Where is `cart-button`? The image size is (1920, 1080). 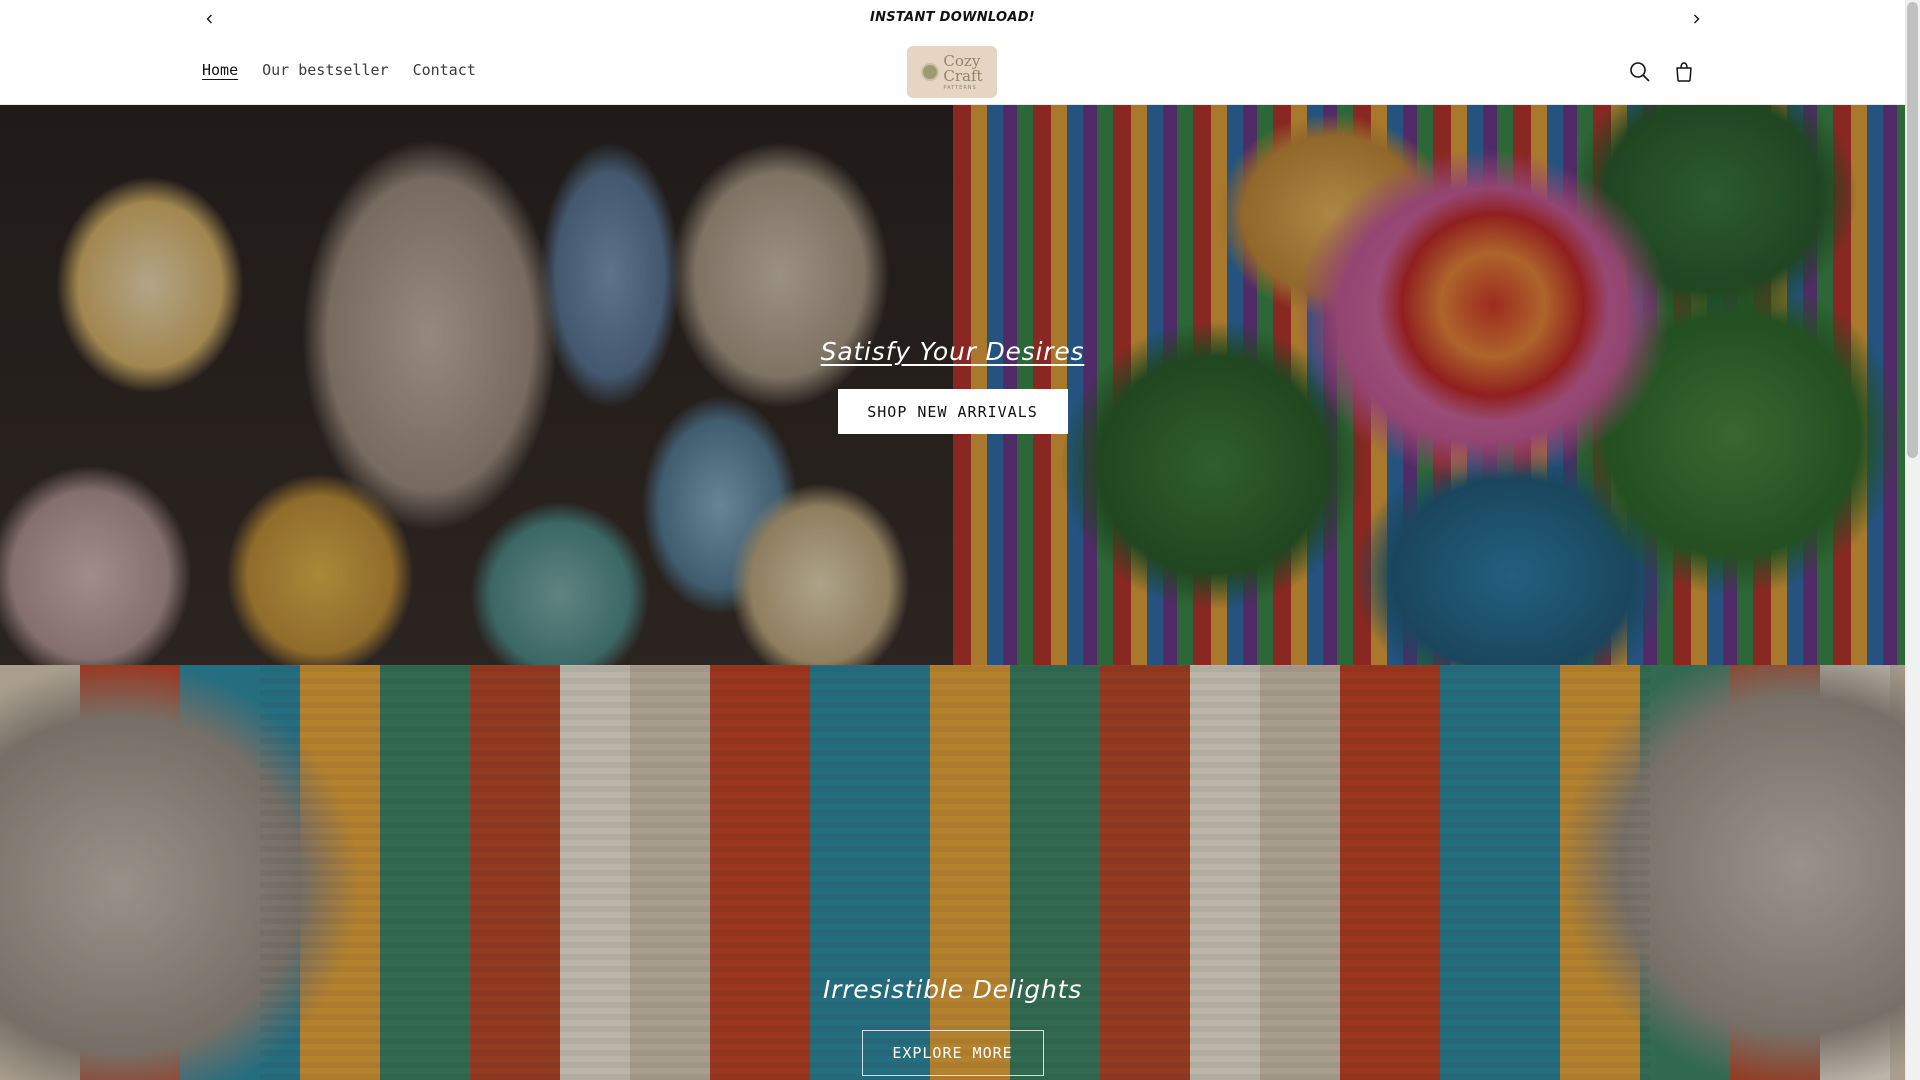 cart-button is located at coordinates (1684, 72).